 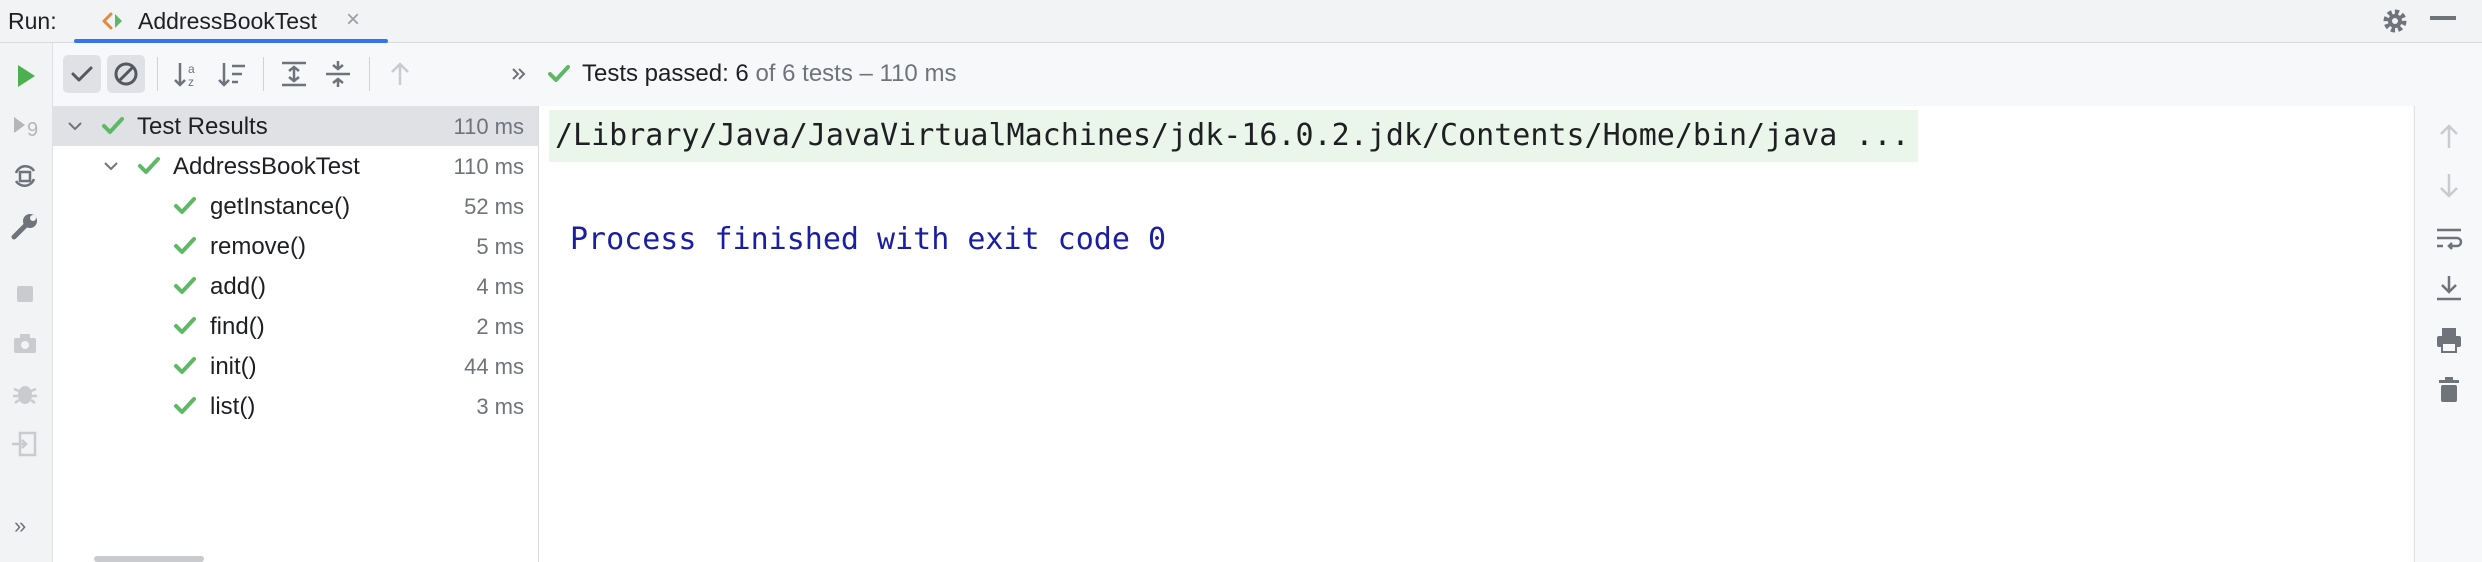 I want to click on close-icon: ×, so click(x=353, y=20).